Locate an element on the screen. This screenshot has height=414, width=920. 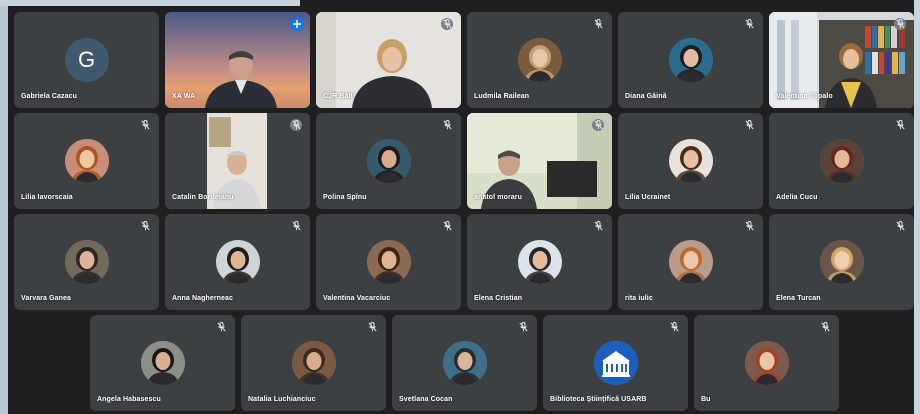
participant-name: Bu is located at coordinates (706, 399).